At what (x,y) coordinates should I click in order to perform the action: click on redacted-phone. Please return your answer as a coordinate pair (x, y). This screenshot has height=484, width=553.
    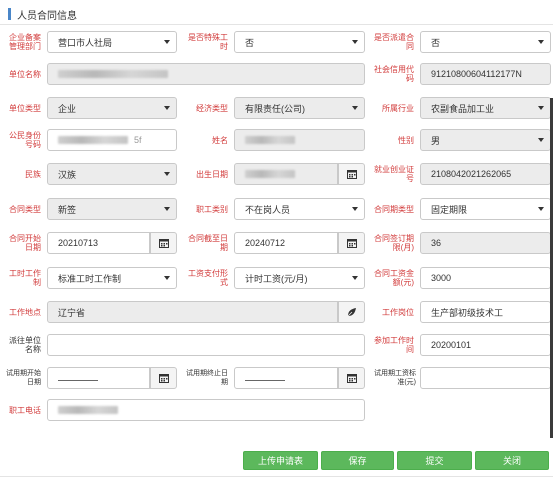
    Looking at the image, I should click on (88, 410).